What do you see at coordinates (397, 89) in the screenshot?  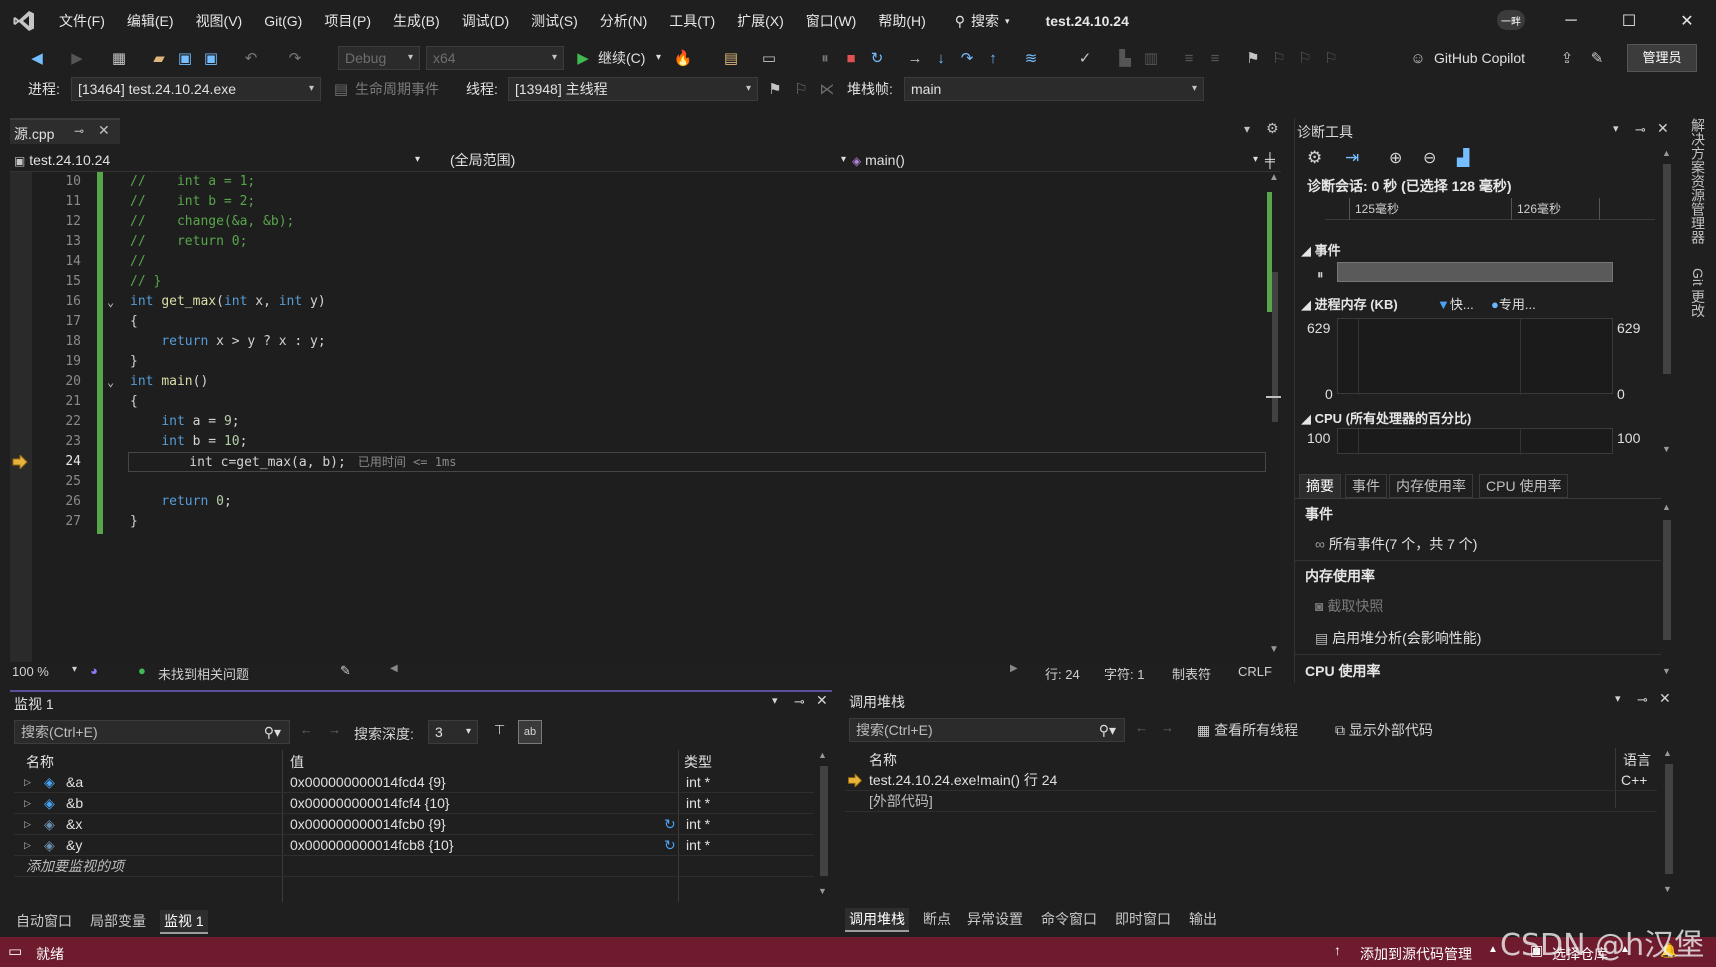 I see `lifecycle-events-button: 生命周期事件` at bounding box center [397, 89].